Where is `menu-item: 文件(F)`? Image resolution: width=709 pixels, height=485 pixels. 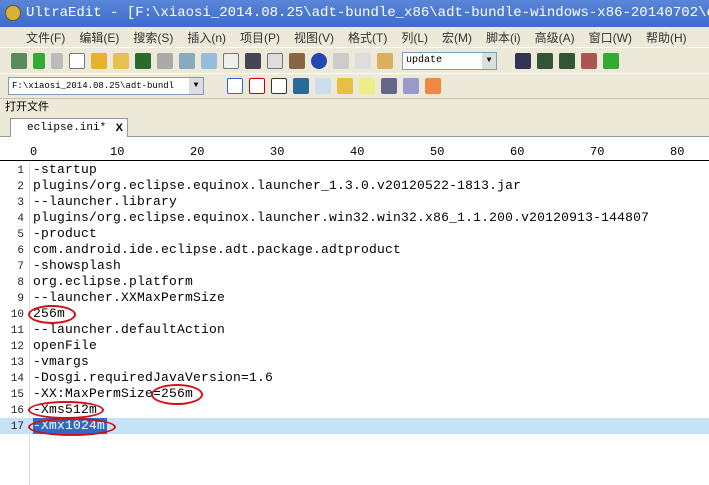 menu-item: 文件(F) is located at coordinates (45, 37).